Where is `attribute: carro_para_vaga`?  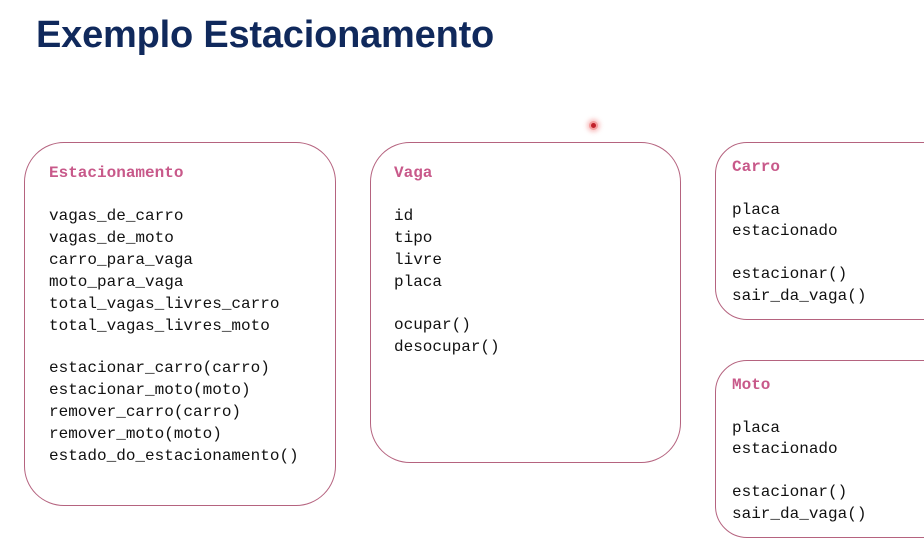
attribute: carro_para_vaga is located at coordinates (121, 260).